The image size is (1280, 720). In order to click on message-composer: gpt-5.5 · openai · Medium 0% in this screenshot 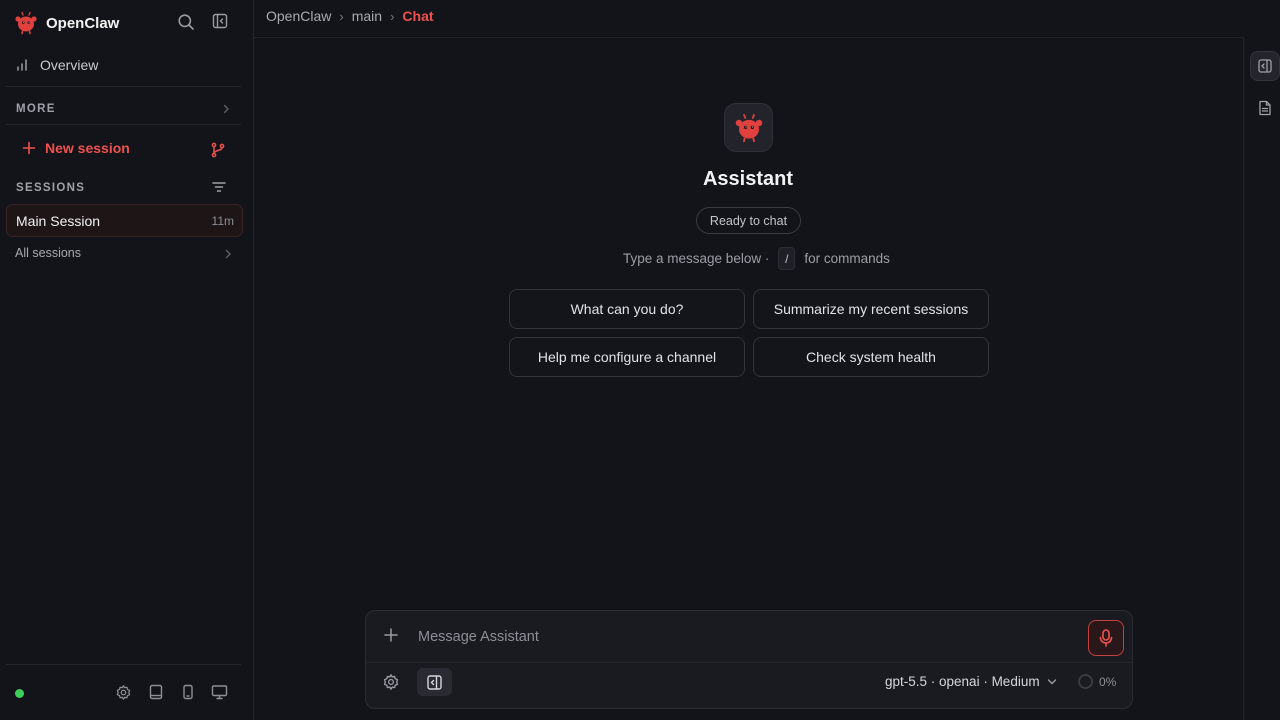, I will do `click(749, 659)`.